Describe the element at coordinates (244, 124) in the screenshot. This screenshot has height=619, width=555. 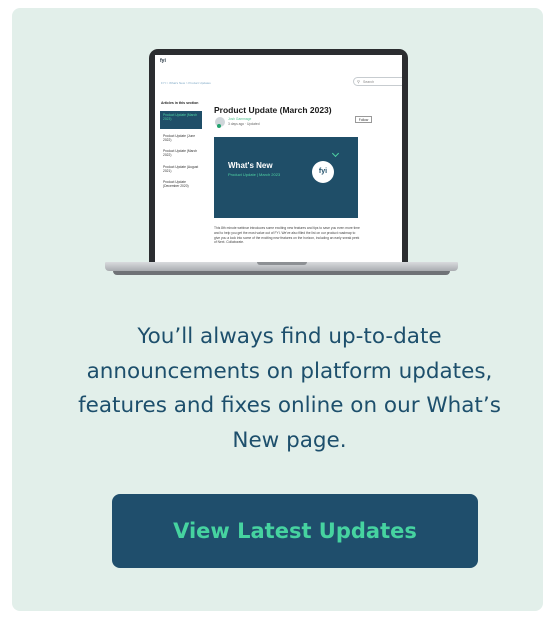
I see `screen-meta: 3 days ago · Updated` at that location.